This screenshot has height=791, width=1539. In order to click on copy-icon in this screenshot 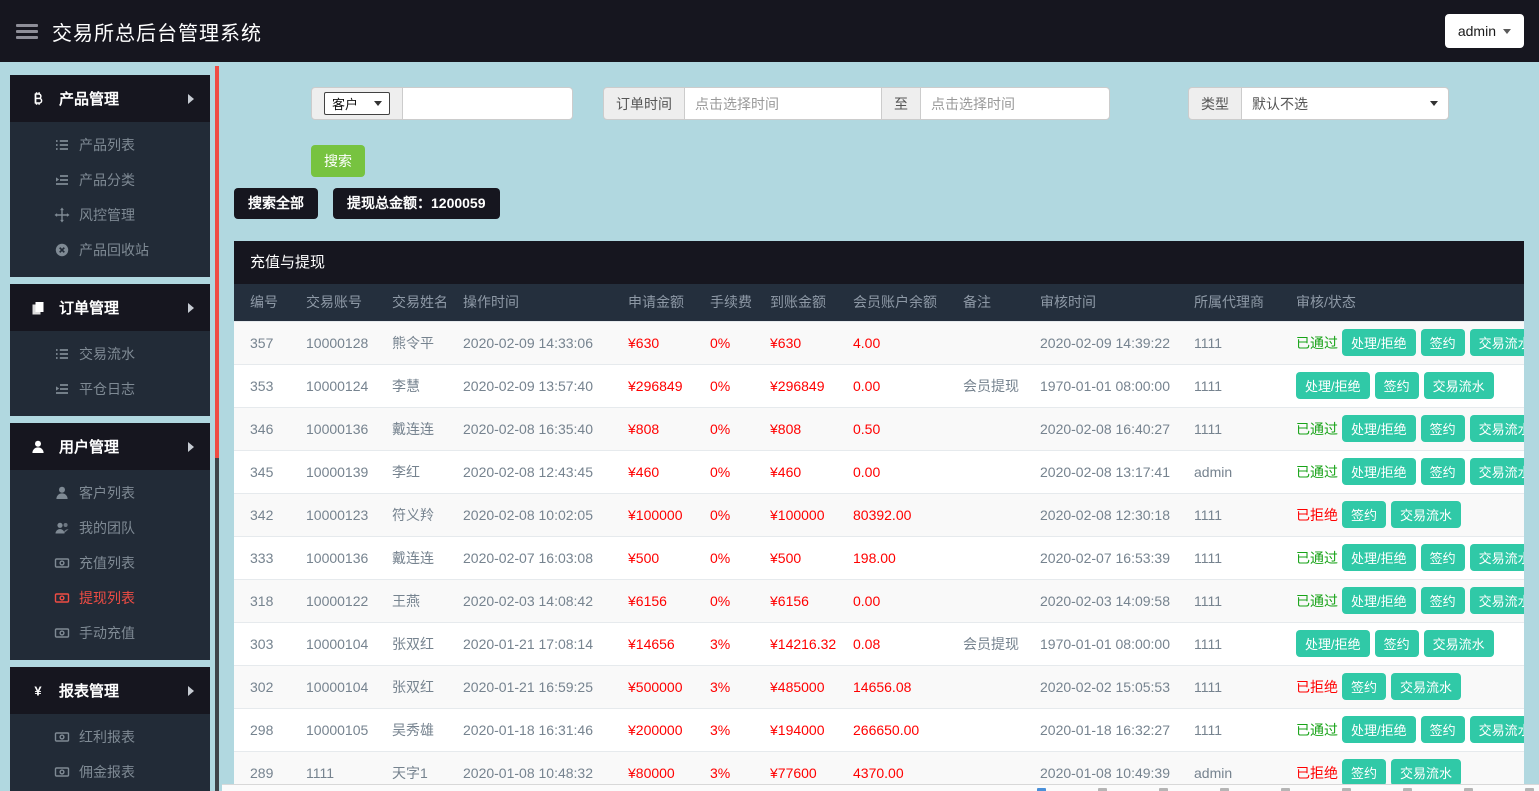, I will do `click(38, 308)`.